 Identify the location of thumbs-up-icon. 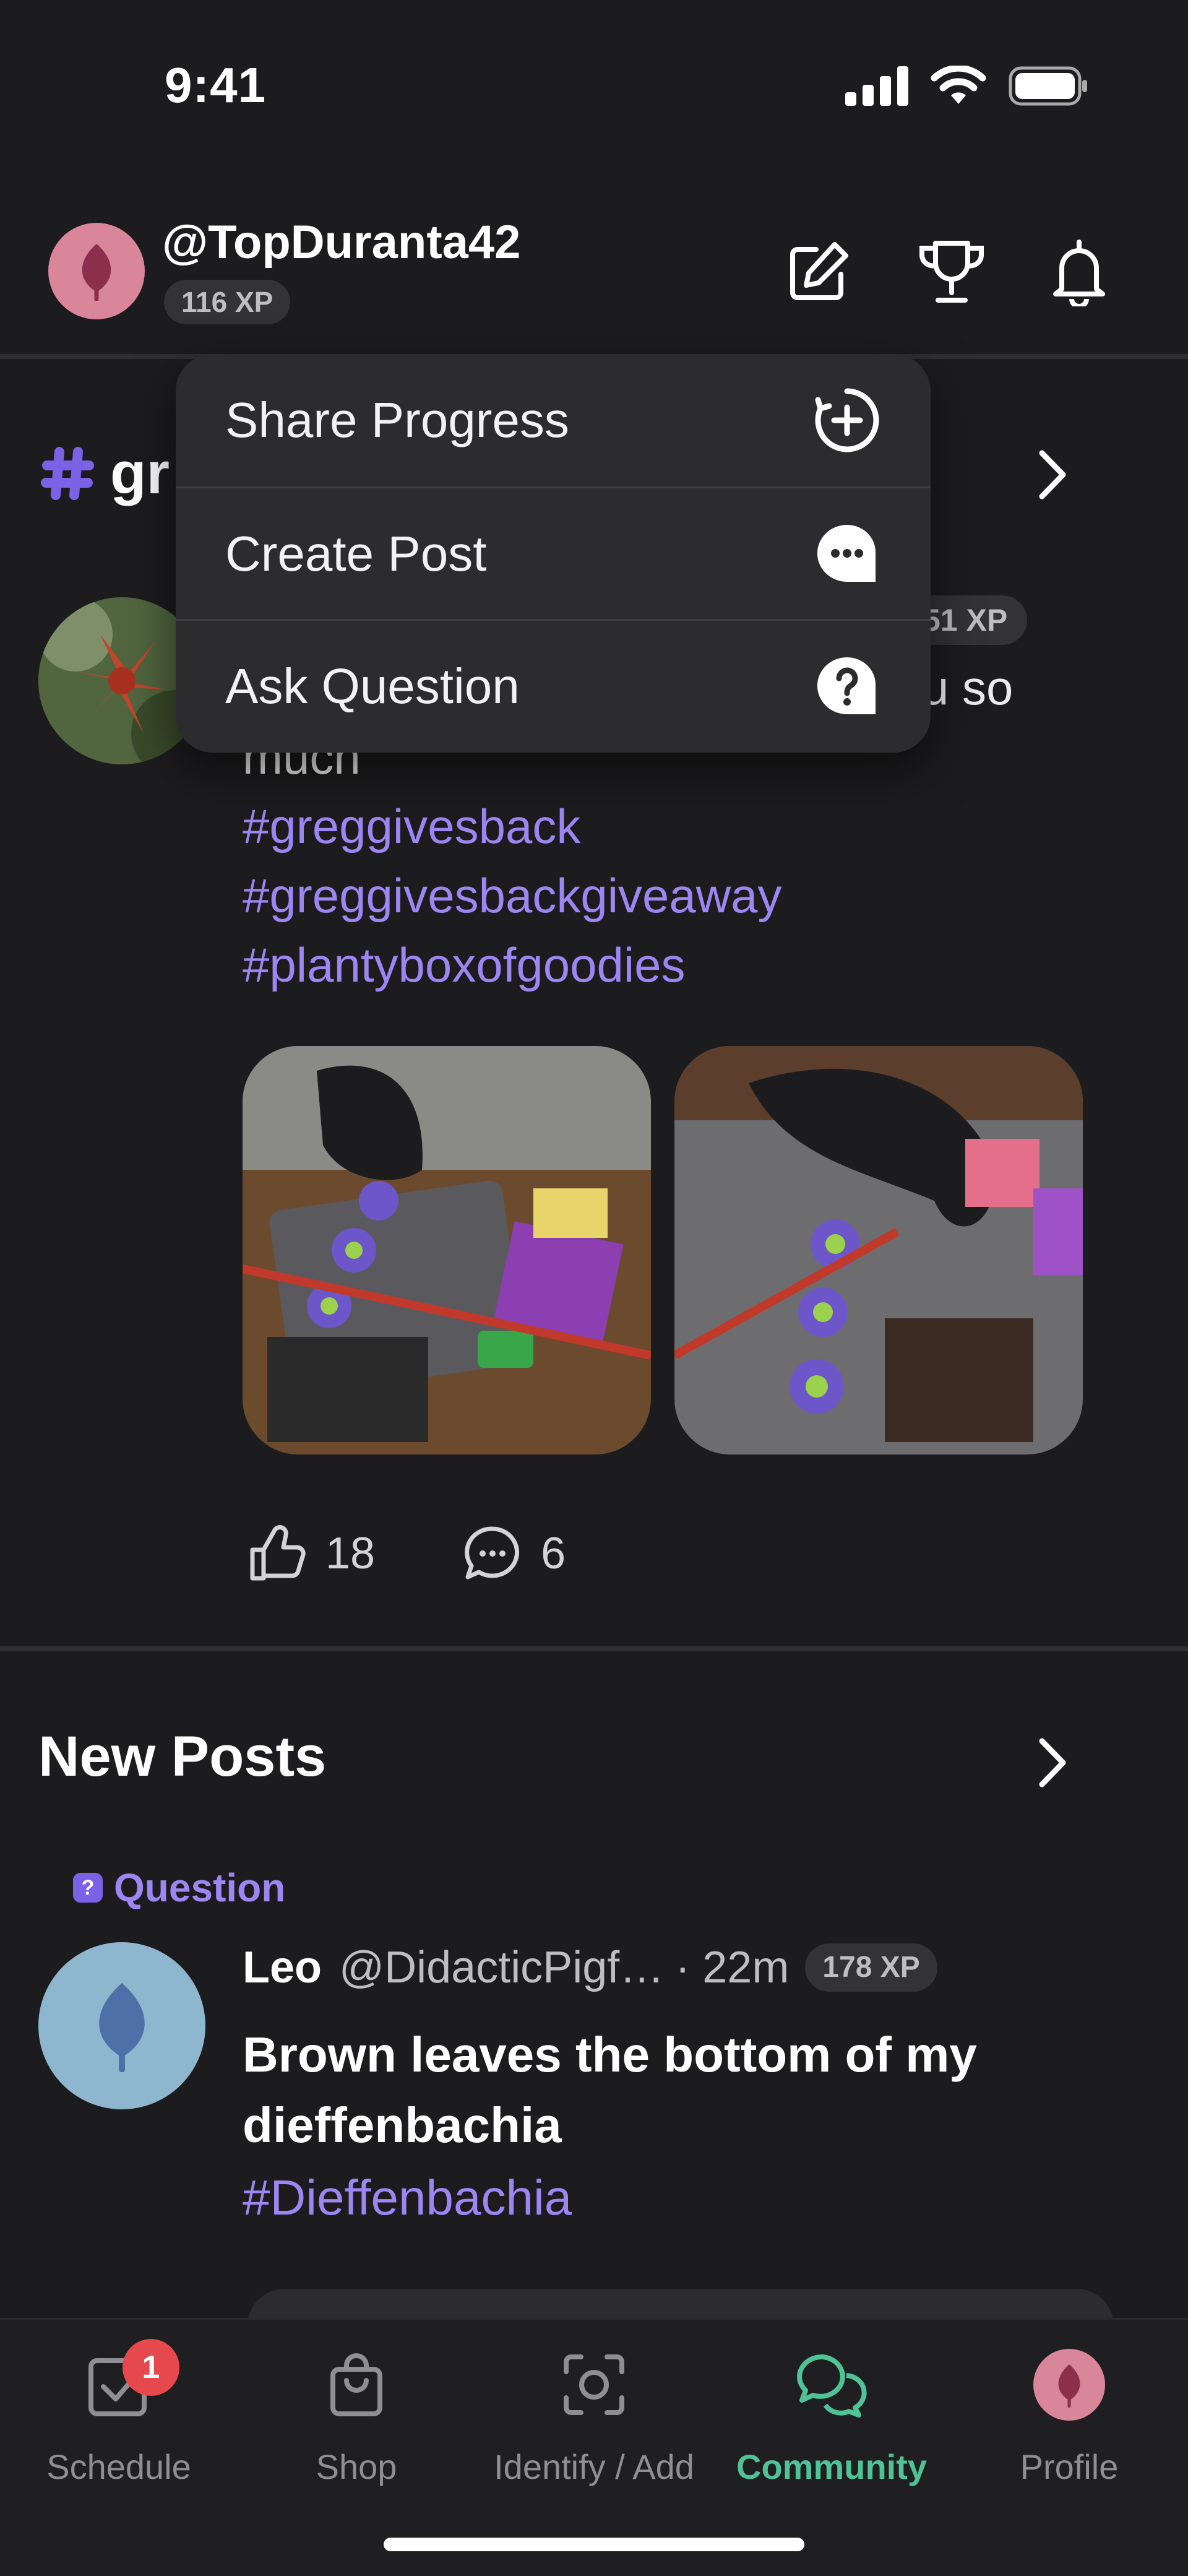
(278, 1553).